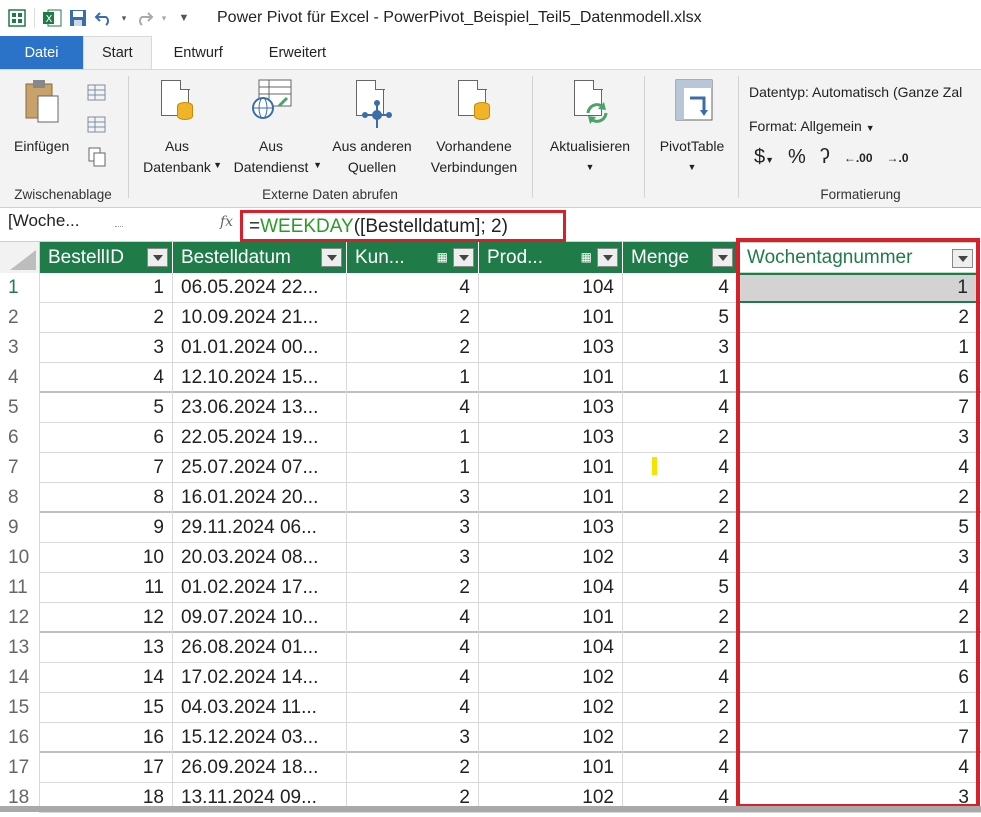  I want to click on table-row: 1 1 06.05.2024 22... 4 104 4 1, so click(490, 288).